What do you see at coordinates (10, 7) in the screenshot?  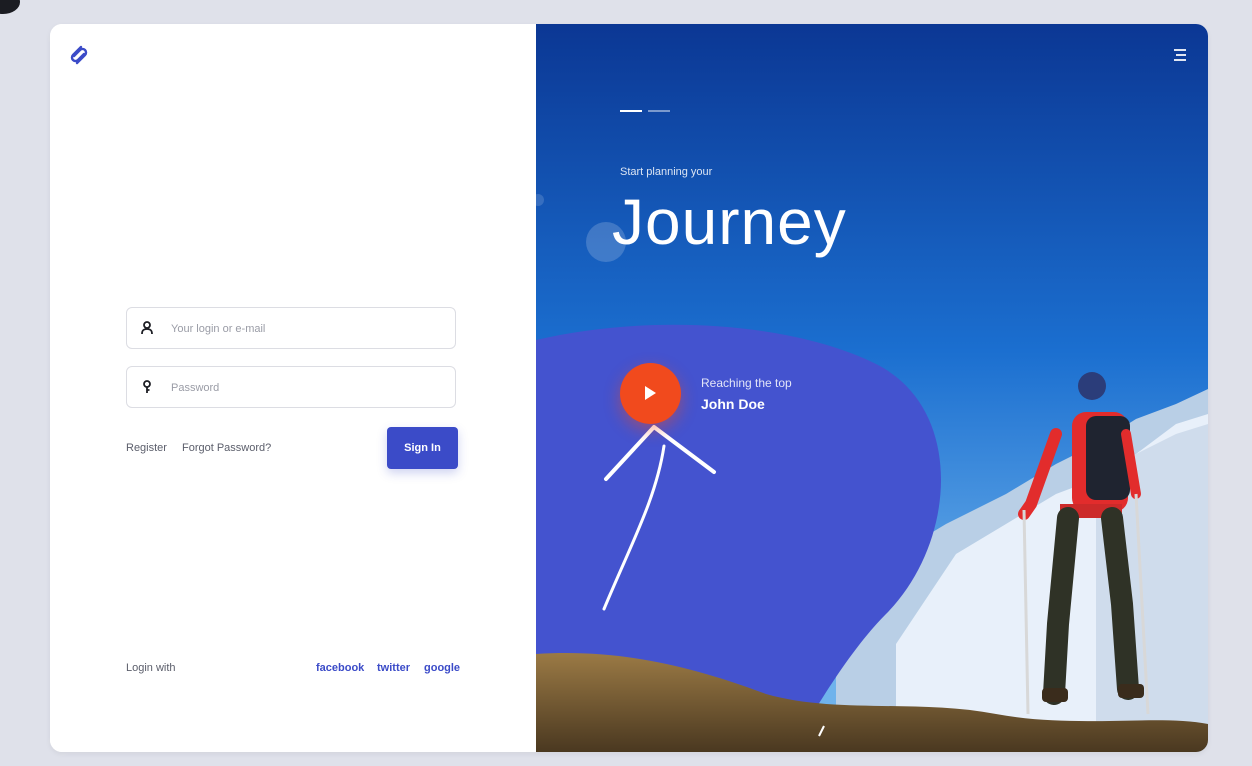 I see `corner-shape` at bounding box center [10, 7].